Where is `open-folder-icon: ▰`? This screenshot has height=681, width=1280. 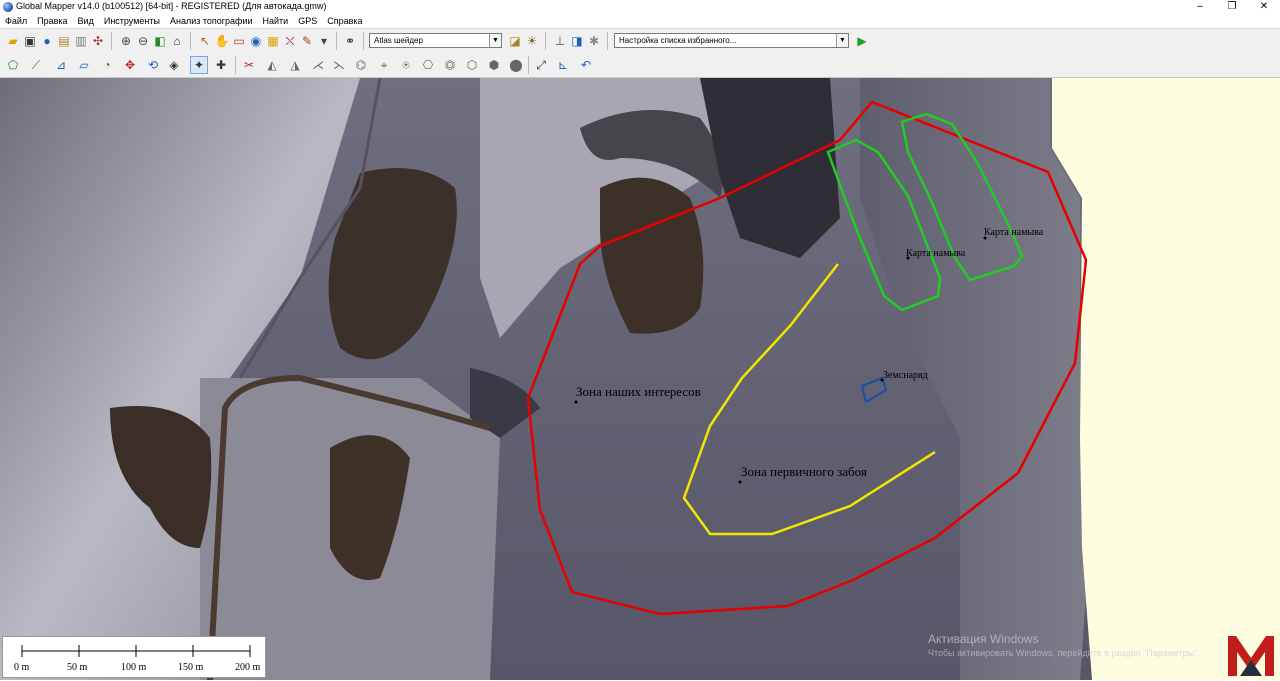 open-folder-icon: ▰ is located at coordinates (13, 41).